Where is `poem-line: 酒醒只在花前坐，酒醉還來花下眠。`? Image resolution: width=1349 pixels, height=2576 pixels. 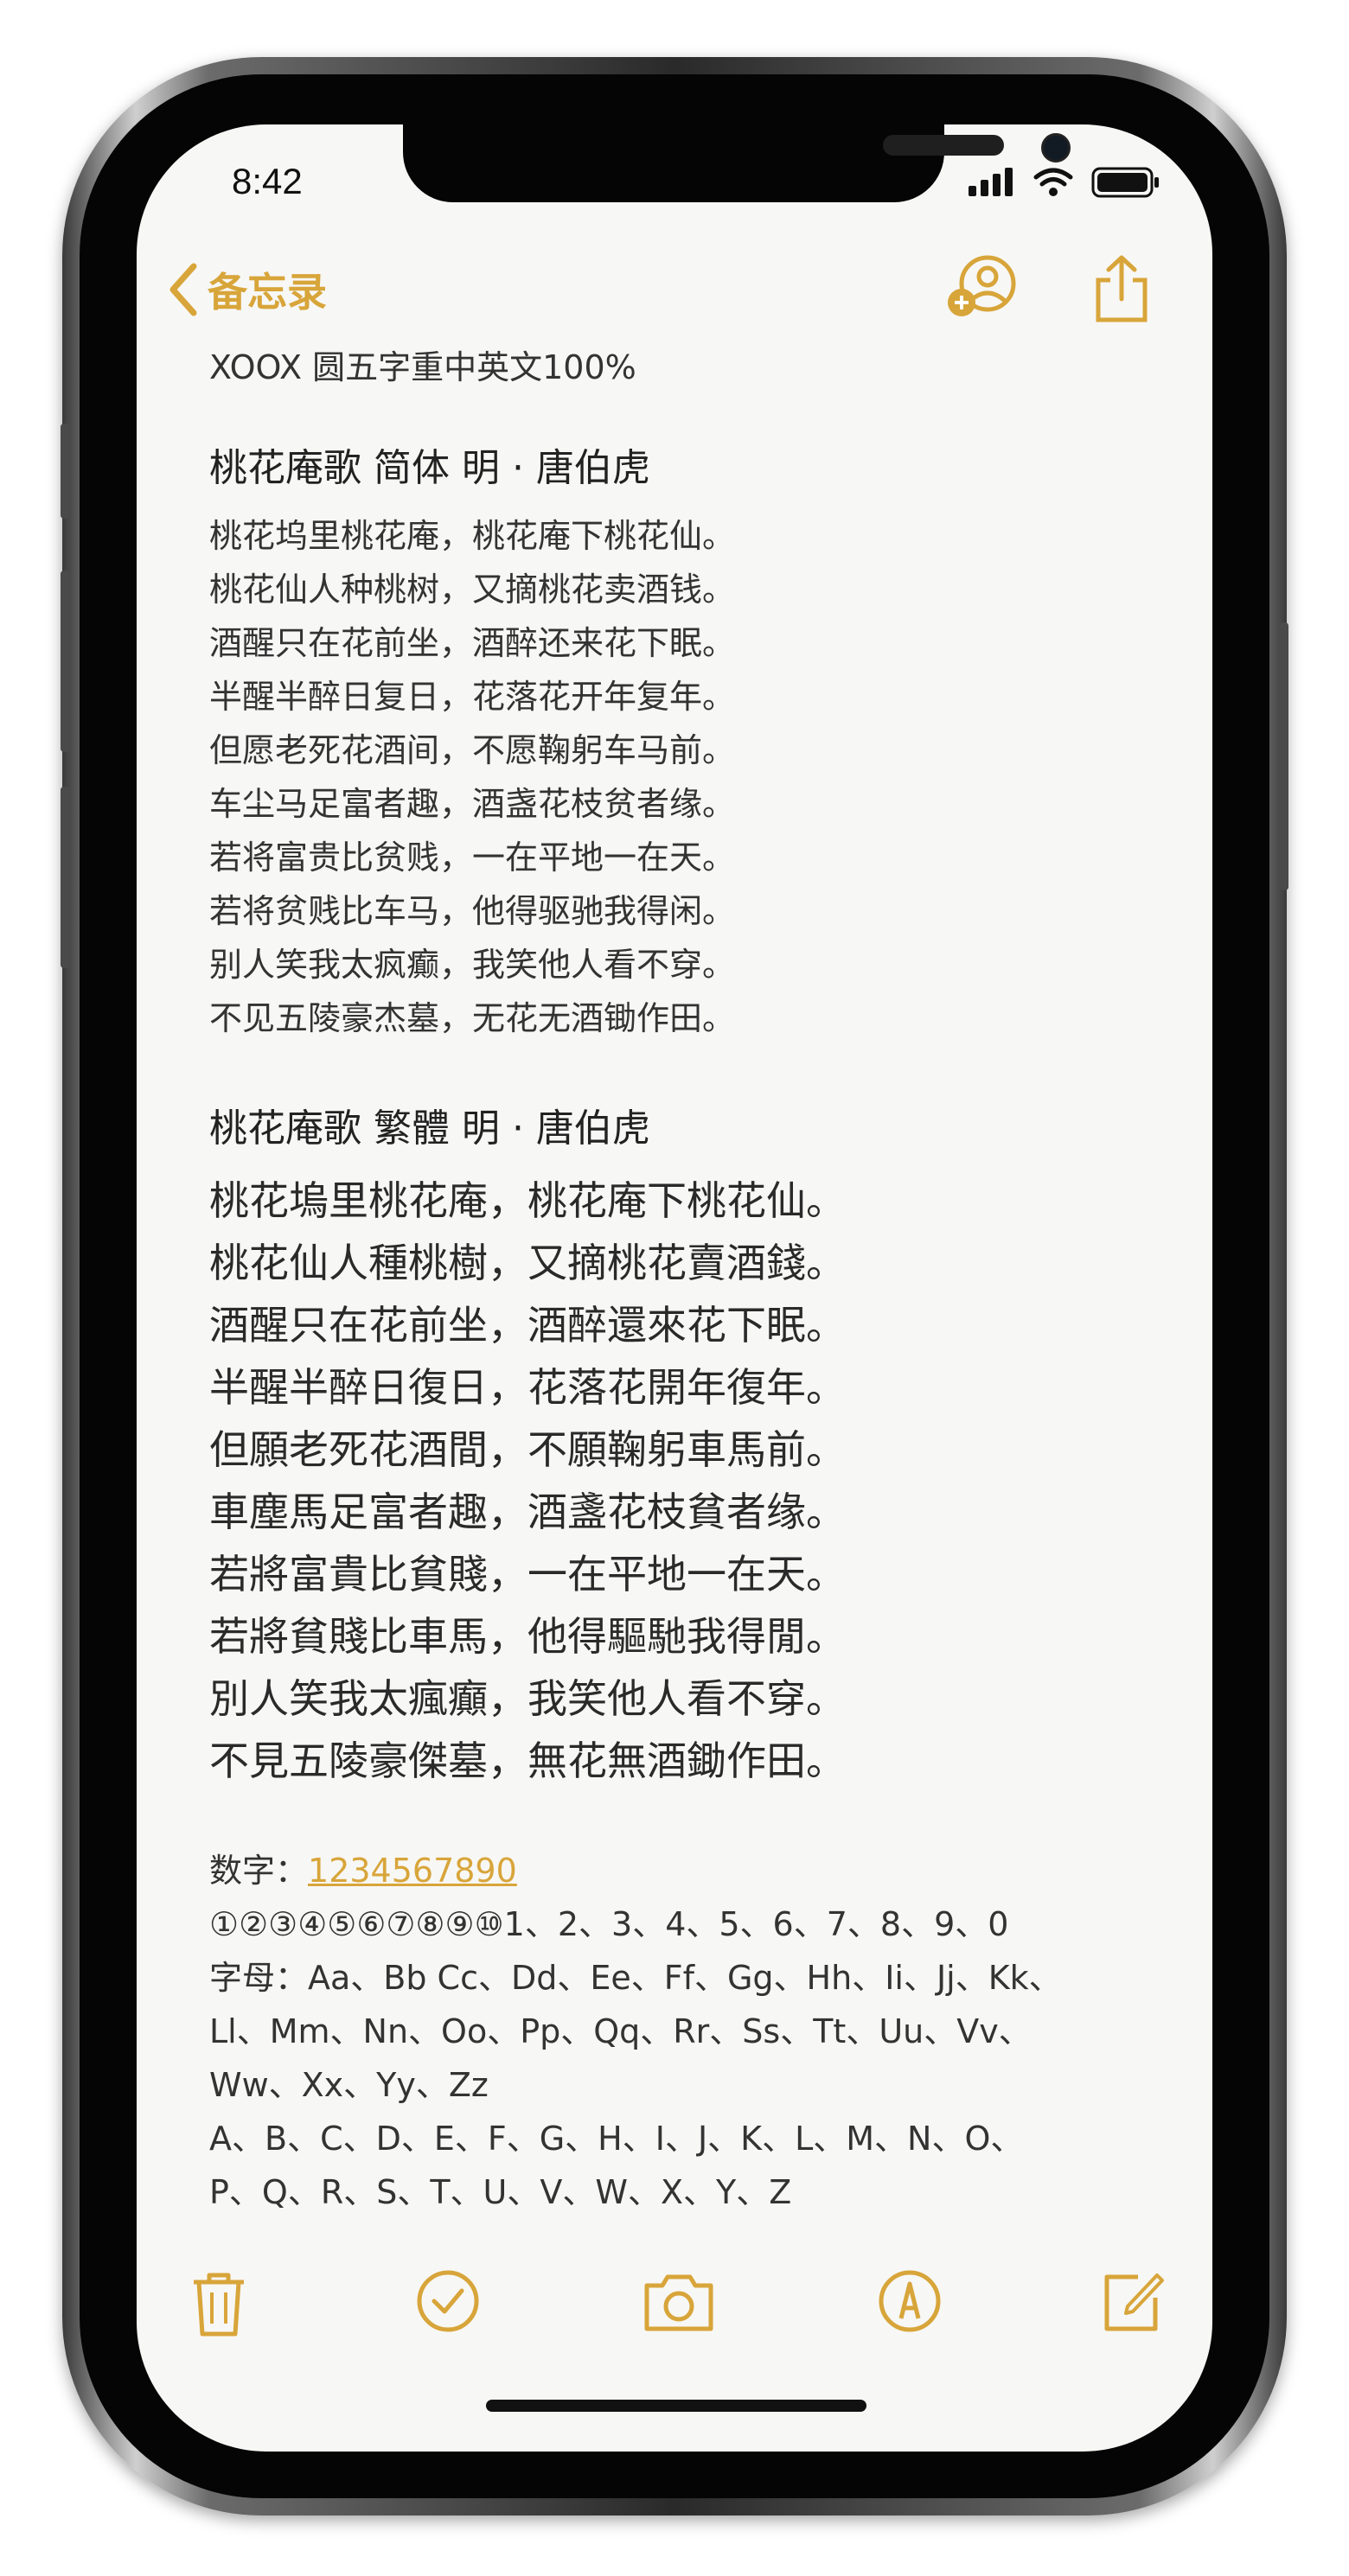
poem-line: 酒醒只在花前坐，酒醉還來花下眠。 is located at coordinates (527, 1325).